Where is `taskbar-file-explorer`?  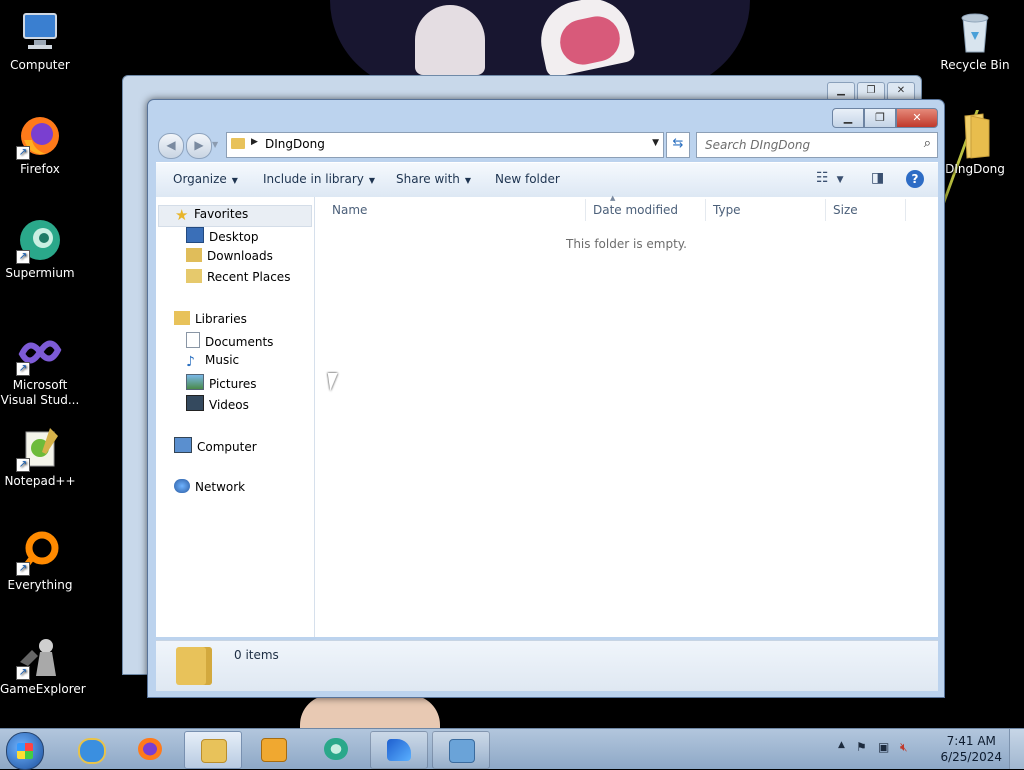
taskbar-file-explorer is located at coordinates (213, 750).